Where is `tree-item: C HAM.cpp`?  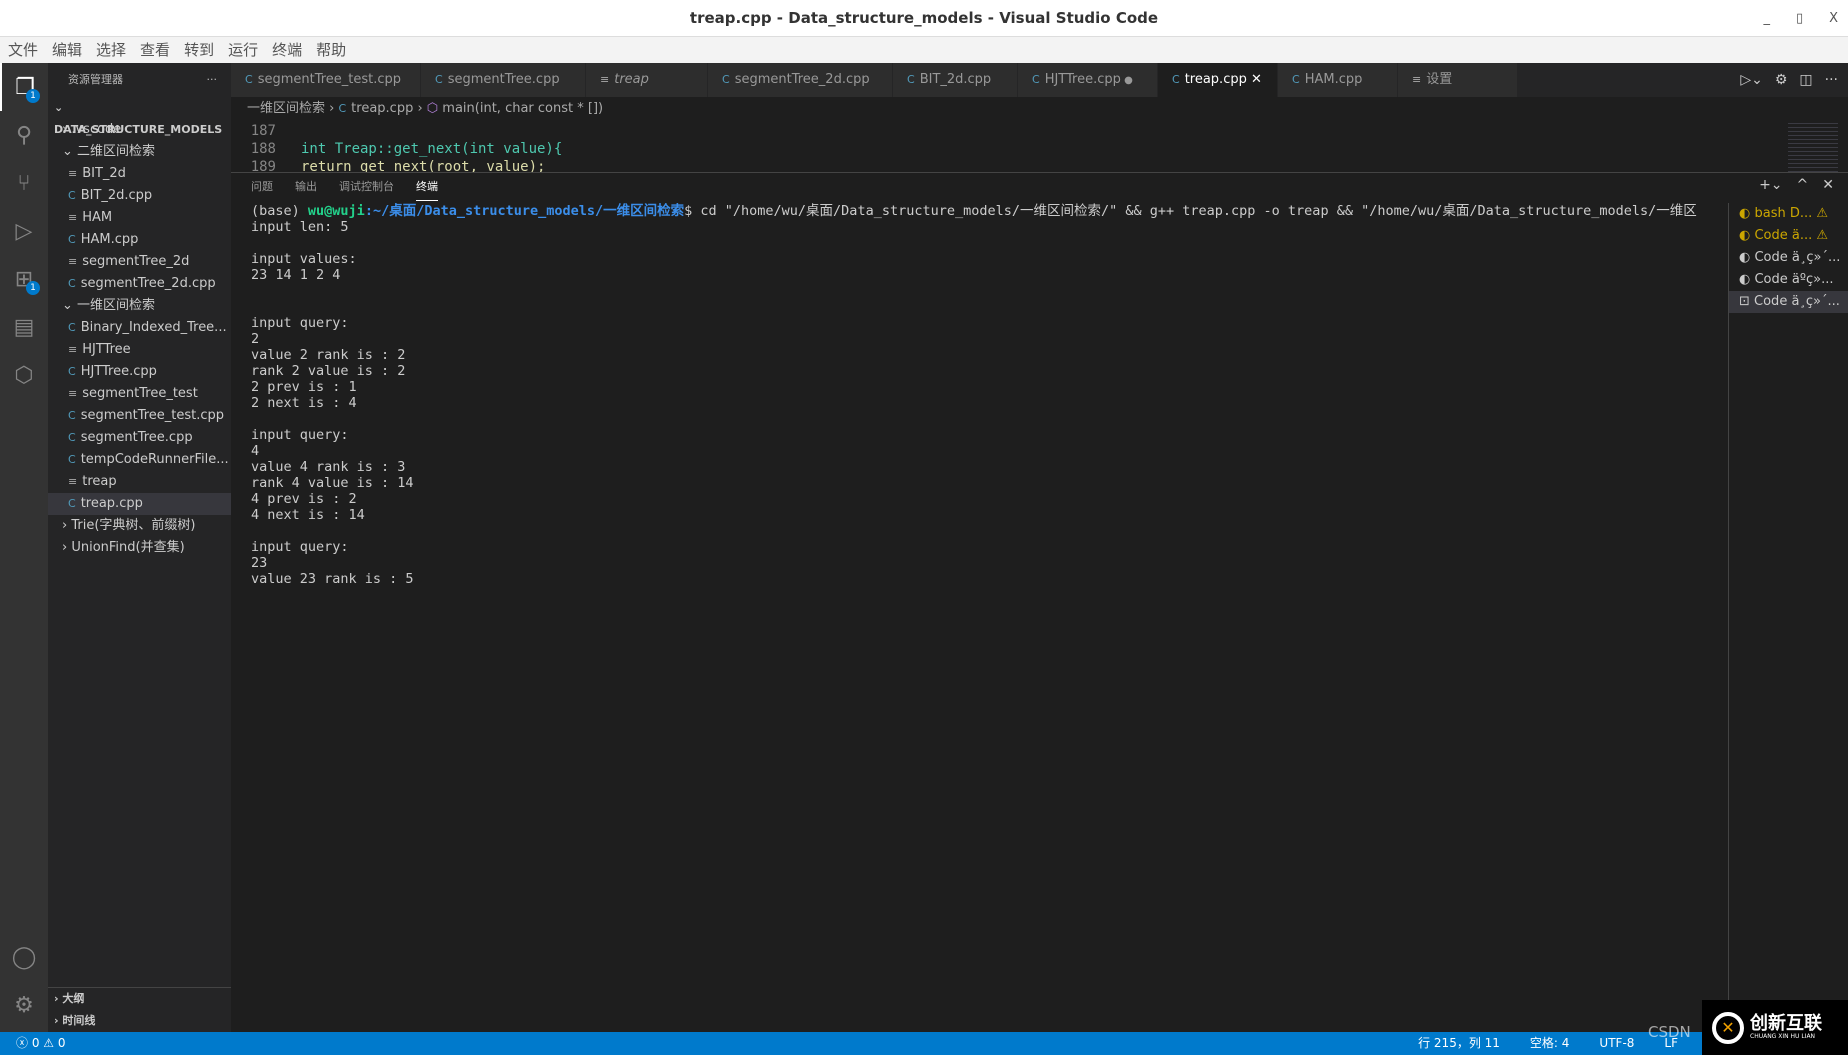 tree-item: C HAM.cpp is located at coordinates (139, 240).